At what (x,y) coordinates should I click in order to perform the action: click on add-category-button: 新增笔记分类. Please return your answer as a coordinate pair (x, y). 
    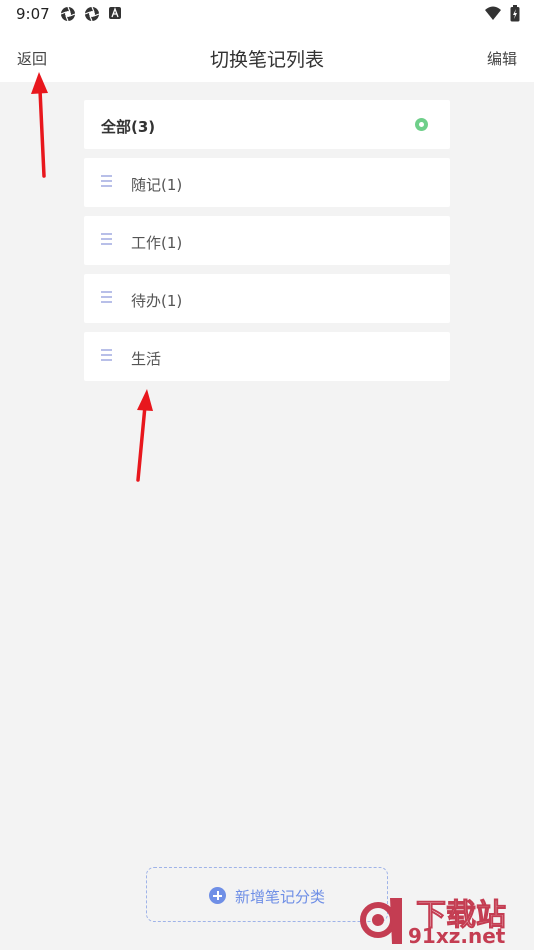
    Looking at the image, I should click on (267, 894).